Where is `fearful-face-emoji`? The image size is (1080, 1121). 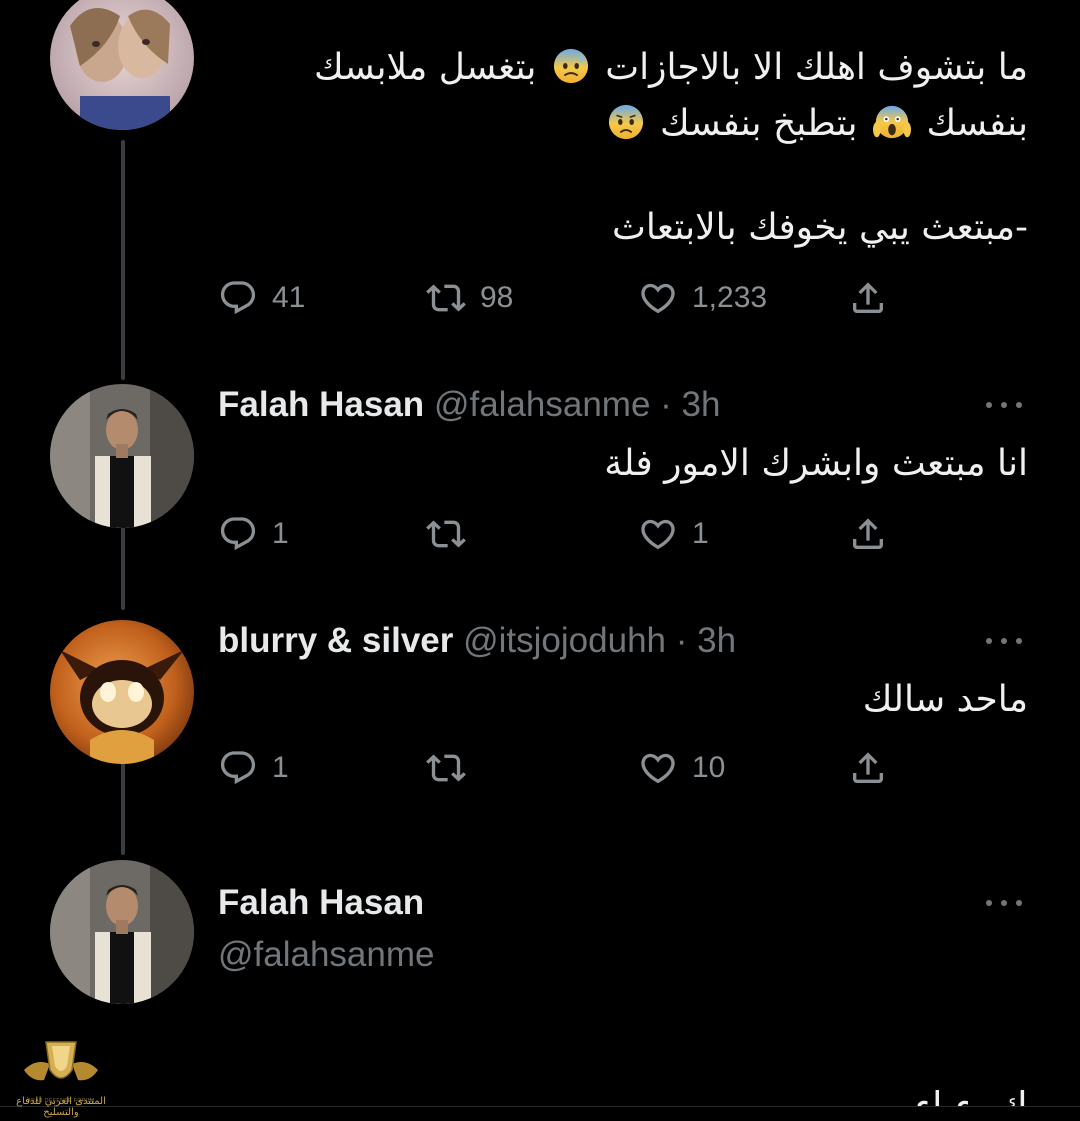
fearful-face-emoji is located at coordinates (626, 122).